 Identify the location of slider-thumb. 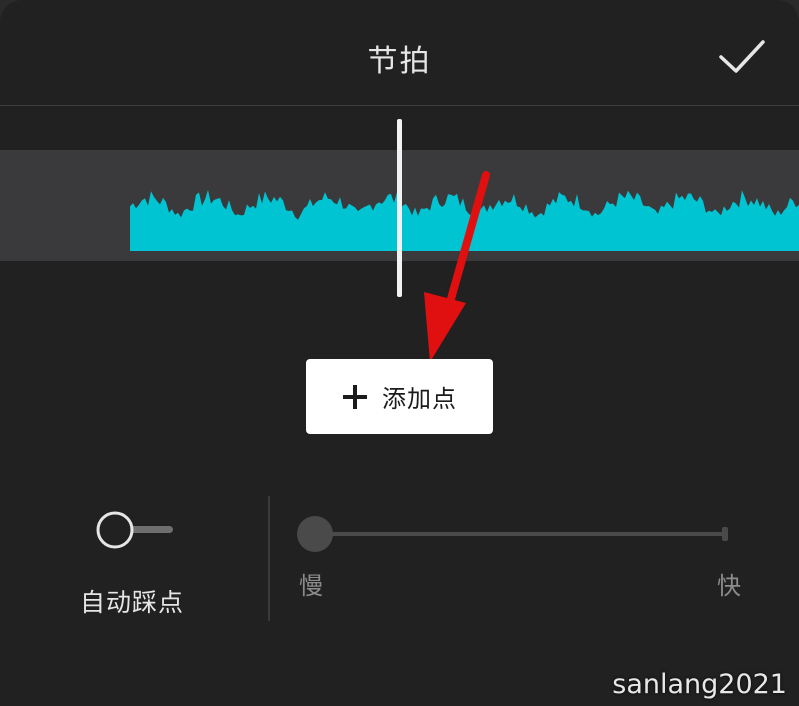
(315, 534).